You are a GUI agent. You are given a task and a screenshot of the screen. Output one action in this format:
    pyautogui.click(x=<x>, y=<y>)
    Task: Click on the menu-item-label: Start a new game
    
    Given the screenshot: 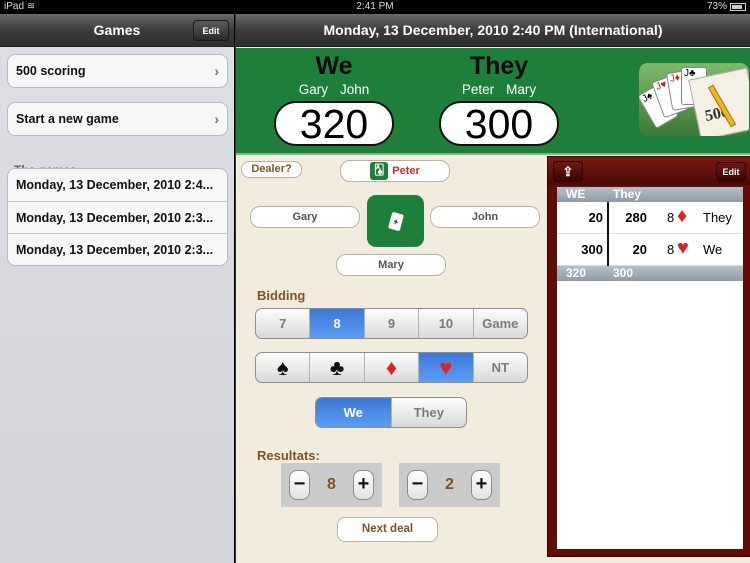 What is the action you would take?
    pyautogui.click(x=67, y=119)
    